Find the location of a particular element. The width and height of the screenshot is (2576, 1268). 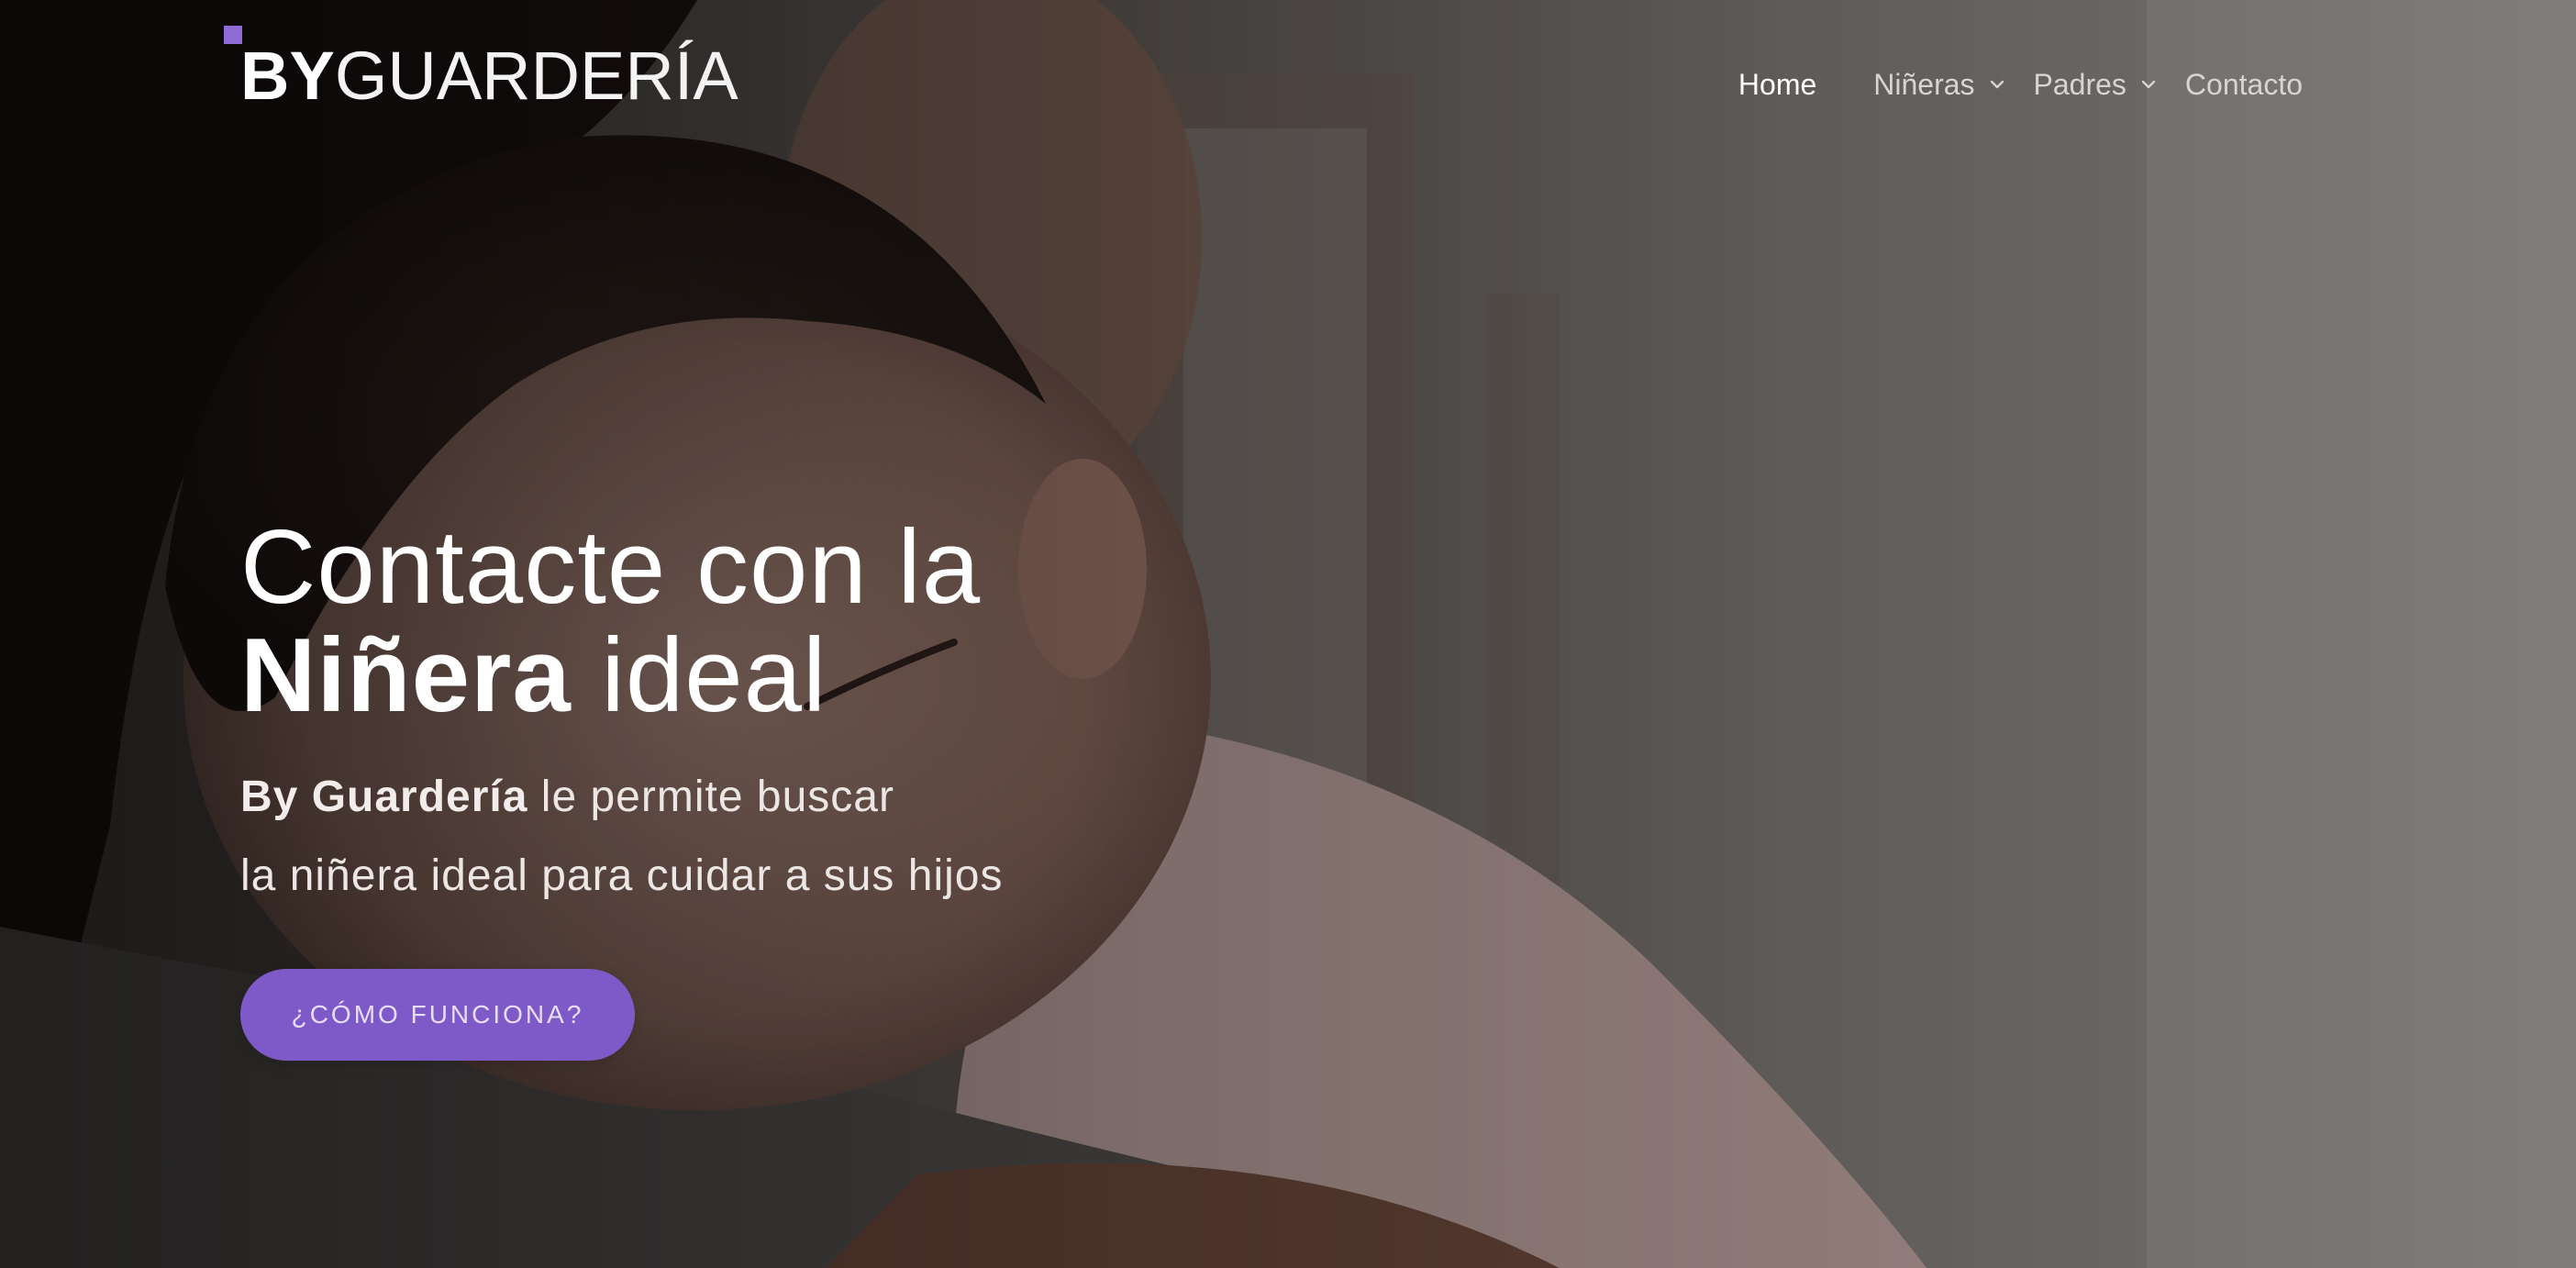

subtitle-line-1: le permite buscar is located at coordinates (710, 797).